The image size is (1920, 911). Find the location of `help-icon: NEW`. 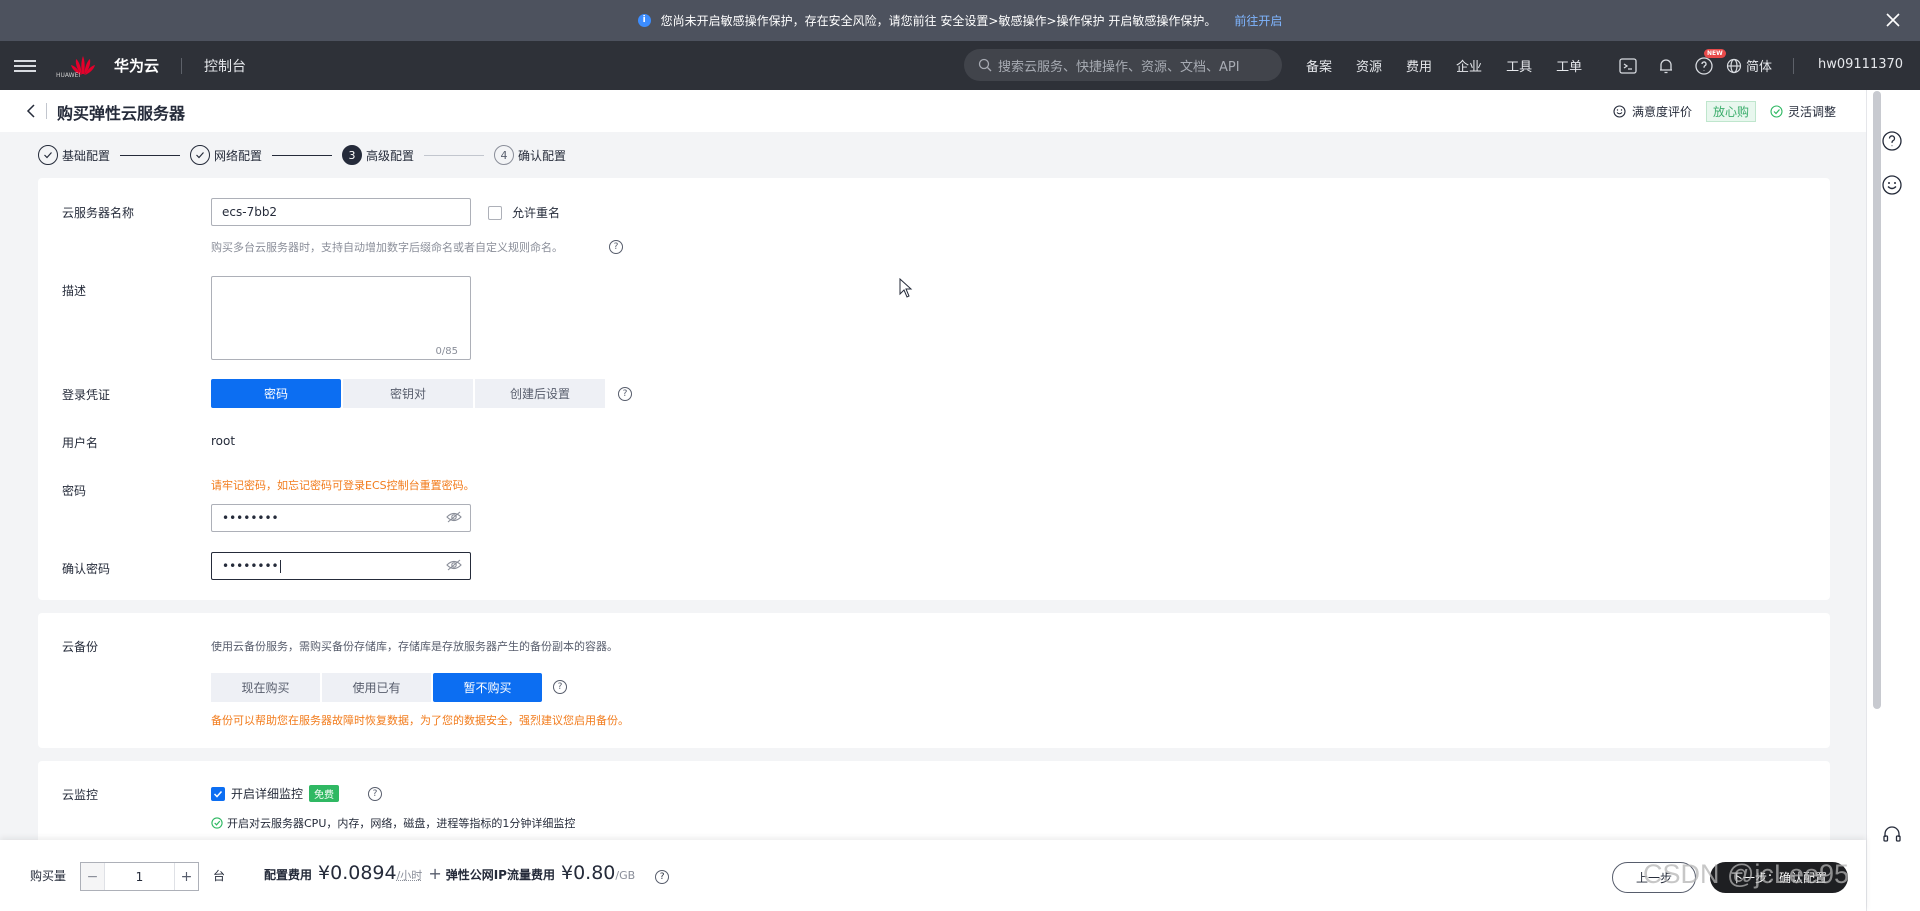

help-icon: NEW is located at coordinates (1710, 62).